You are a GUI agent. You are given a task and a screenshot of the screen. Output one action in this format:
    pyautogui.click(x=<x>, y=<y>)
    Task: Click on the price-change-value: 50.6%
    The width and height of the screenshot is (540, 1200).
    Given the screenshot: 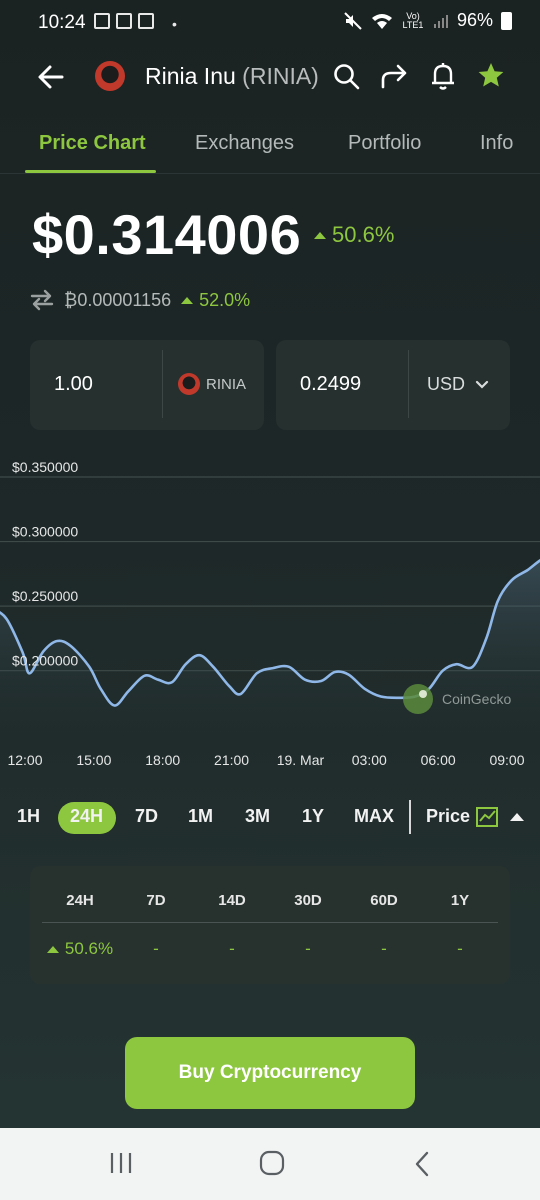 What is the action you would take?
    pyautogui.click(x=363, y=234)
    